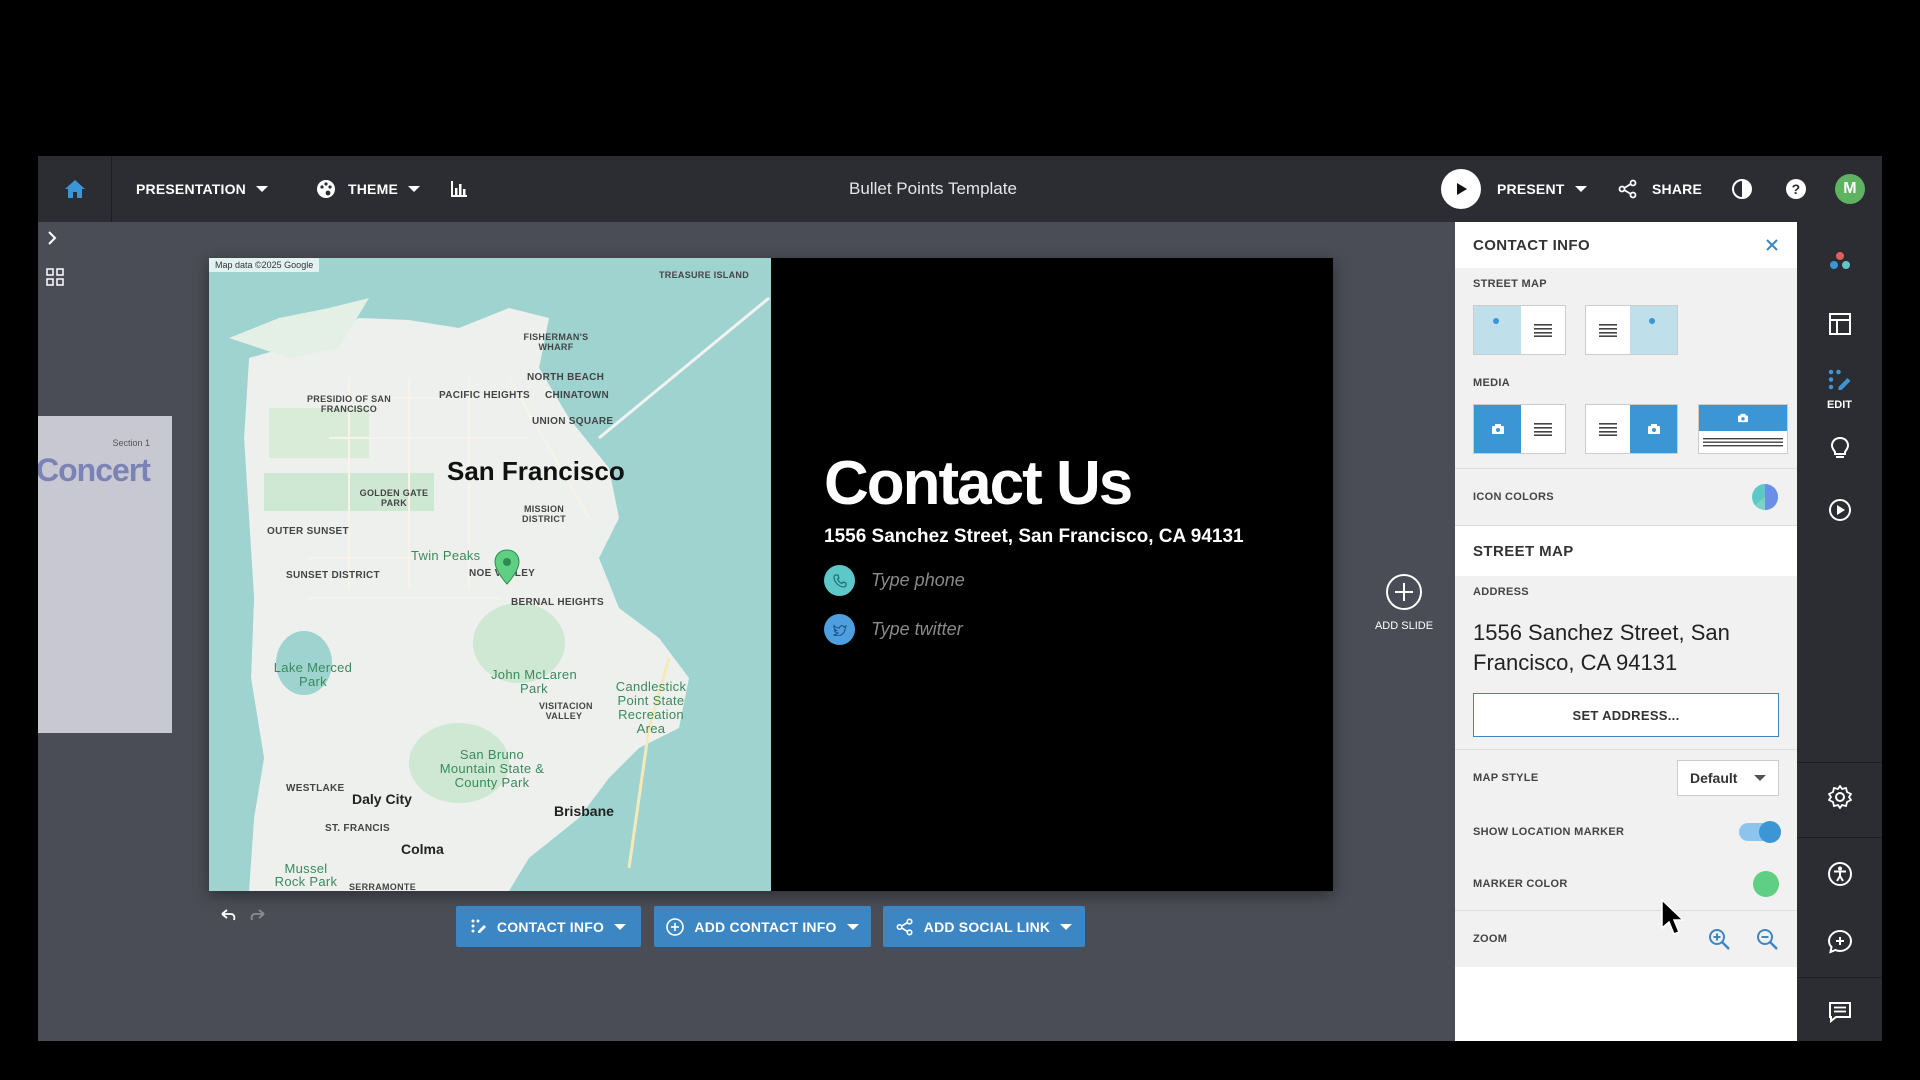 This screenshot has height=1080, width=1920. What do you see at coordinates (1501, 592) in the screenshot?
I see `address-label: ADDRESS` at bounding box center [1501, 592].